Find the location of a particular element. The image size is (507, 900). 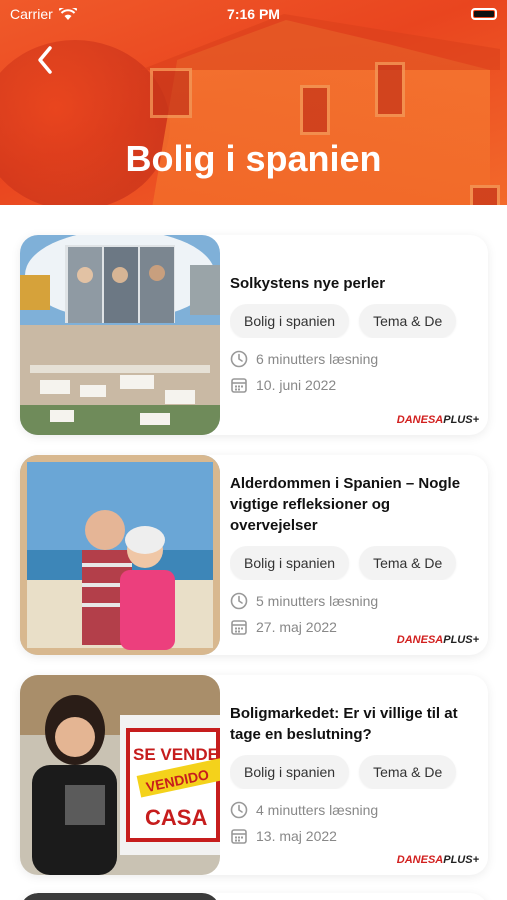

date-row: 13. maj 2022 is located at coordinates (354, 836).